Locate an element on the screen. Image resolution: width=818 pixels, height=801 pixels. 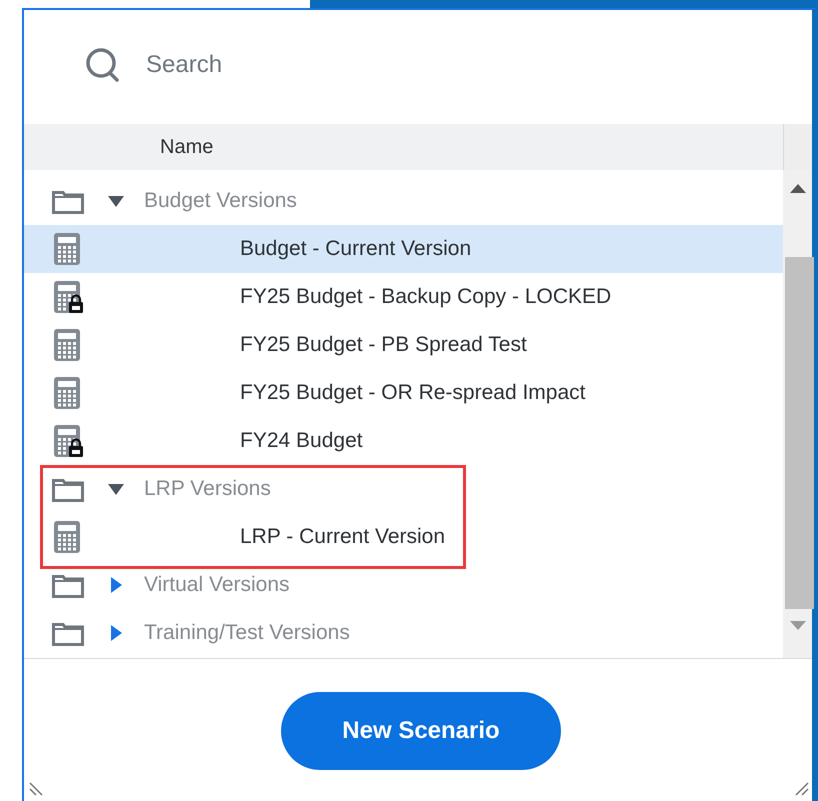
scroll-up-icon is located at coordinates (798, 188).